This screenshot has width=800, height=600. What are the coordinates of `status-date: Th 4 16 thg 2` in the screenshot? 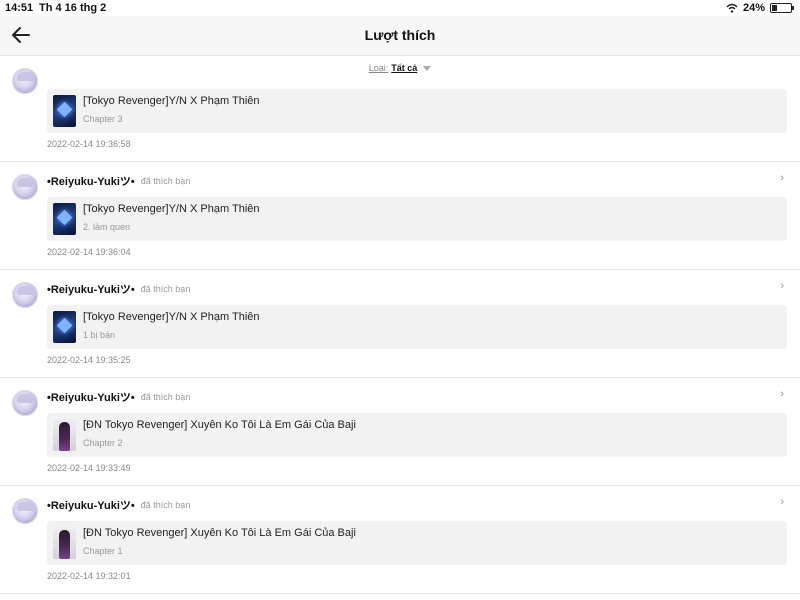 It's located at (73, 8).